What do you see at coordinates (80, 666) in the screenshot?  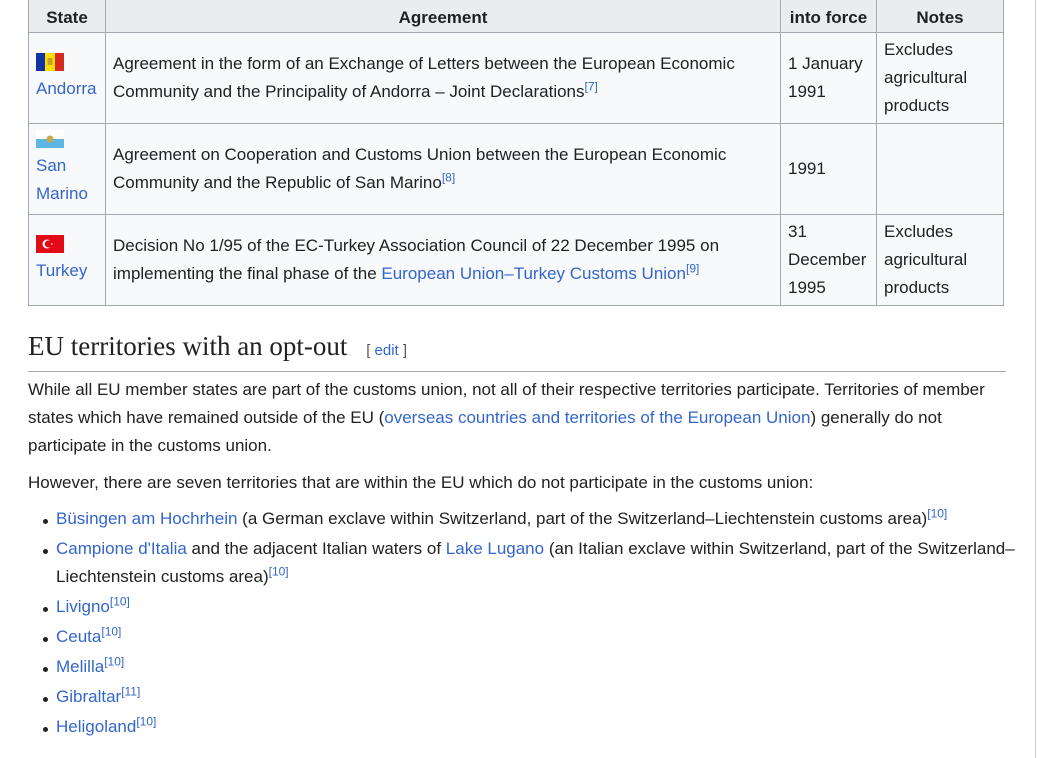 I see `melilla-link: Melilla` at bounding box center [80, 666].